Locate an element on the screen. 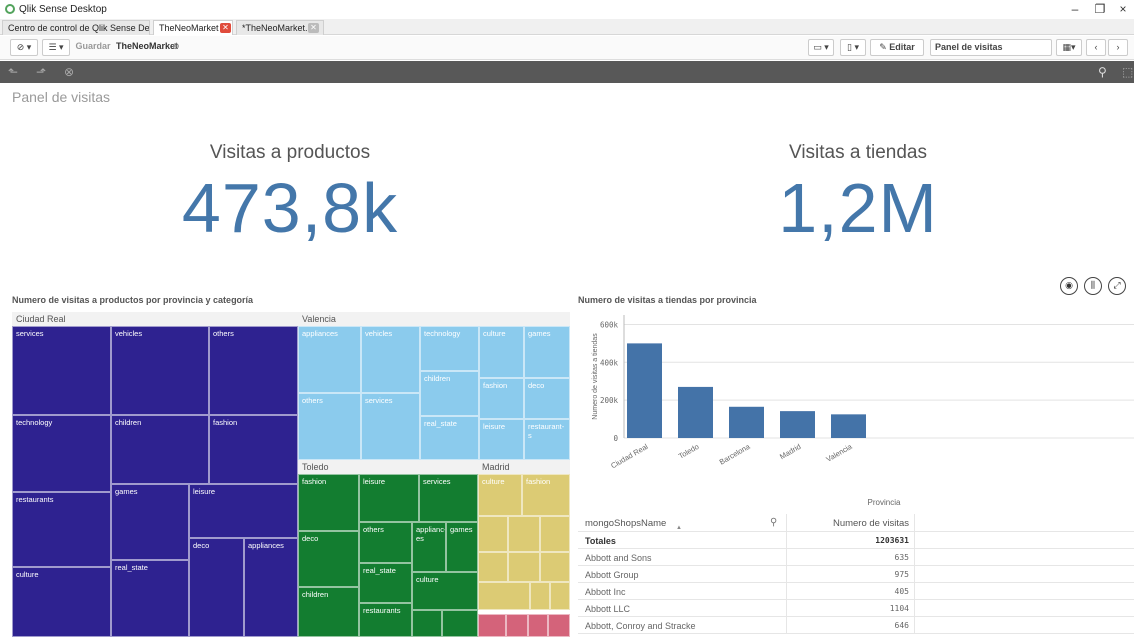 The image size is (1134, 637). close-button: × is located at coordinates (1123, 9).